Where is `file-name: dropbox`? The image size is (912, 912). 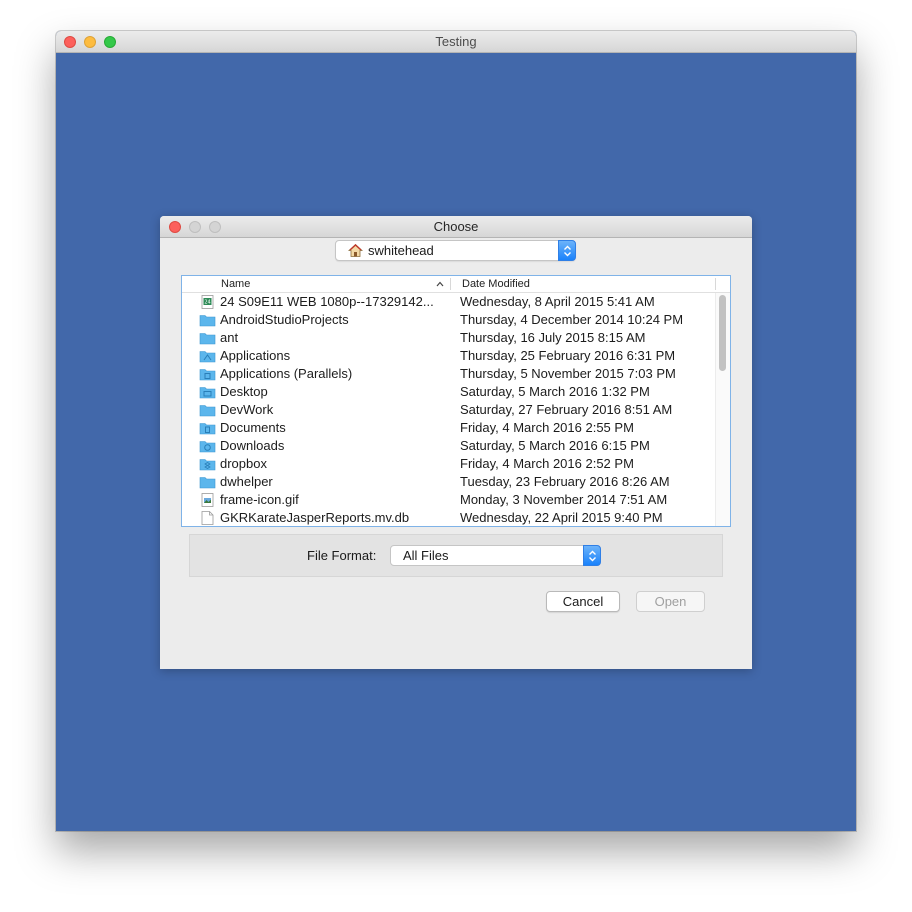 file-name: dropbox is located at coordinates (243, 463).